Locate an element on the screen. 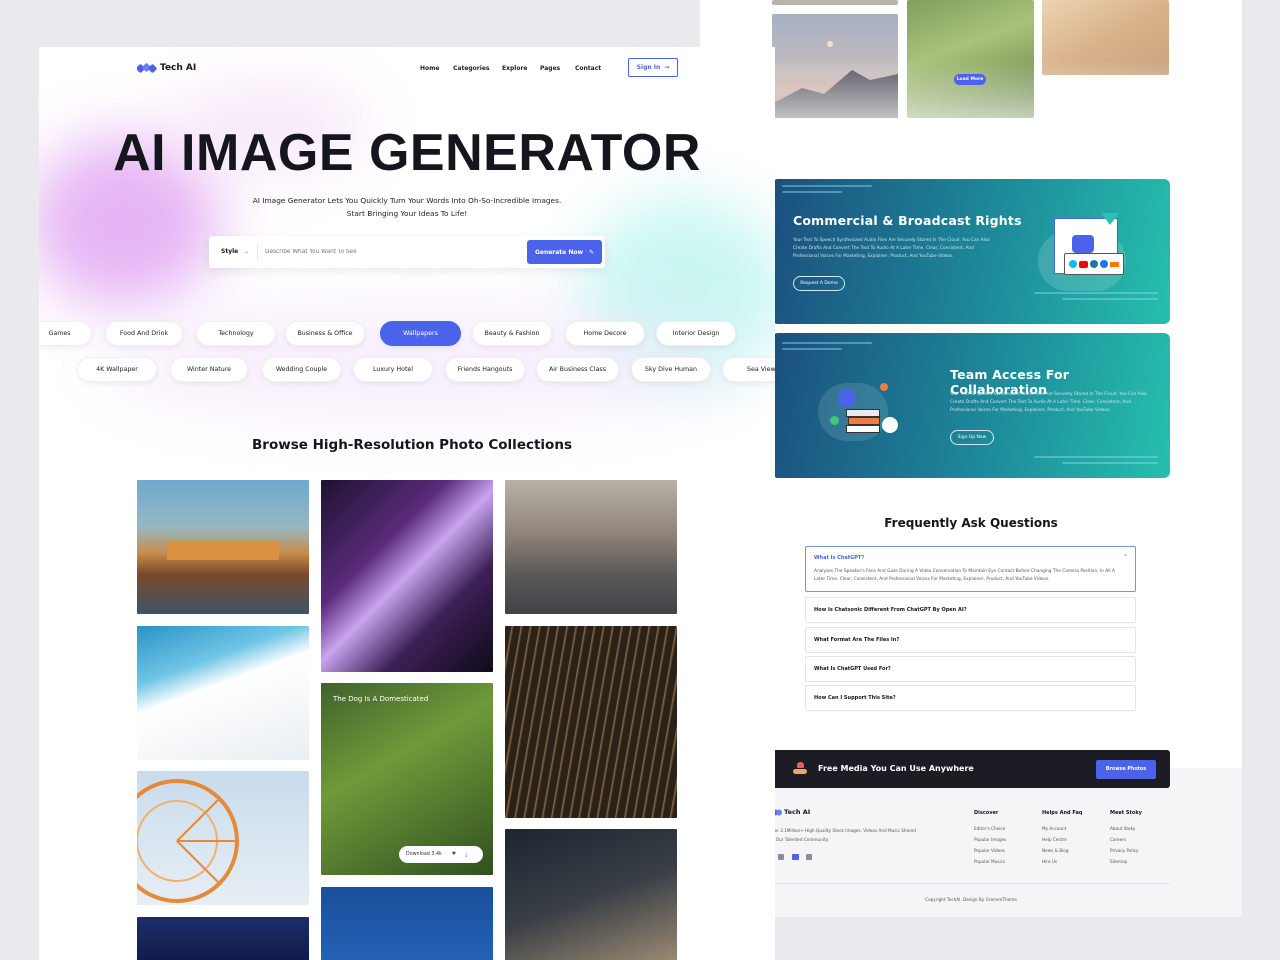 Image resolution: width=1280 pixels, height=960 pixels. nav-home: Home is located at coordinates (429, 68).